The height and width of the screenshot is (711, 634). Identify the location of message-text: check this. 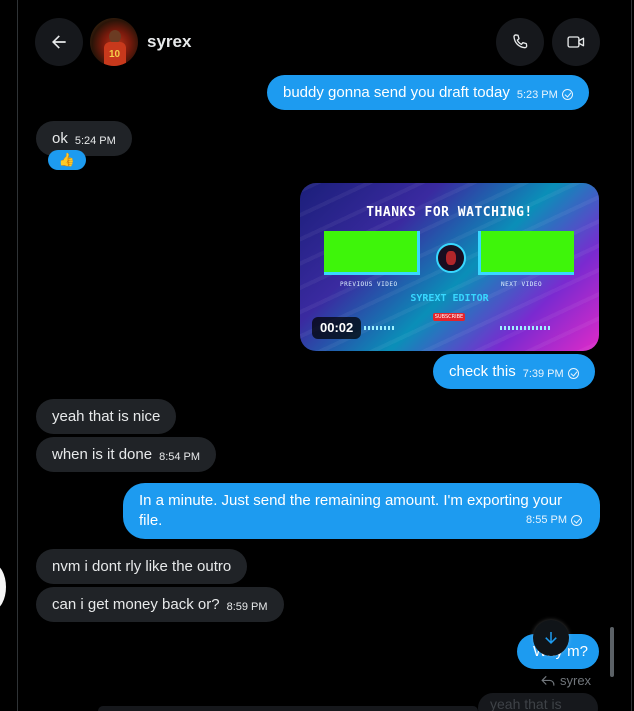
(482, 371).